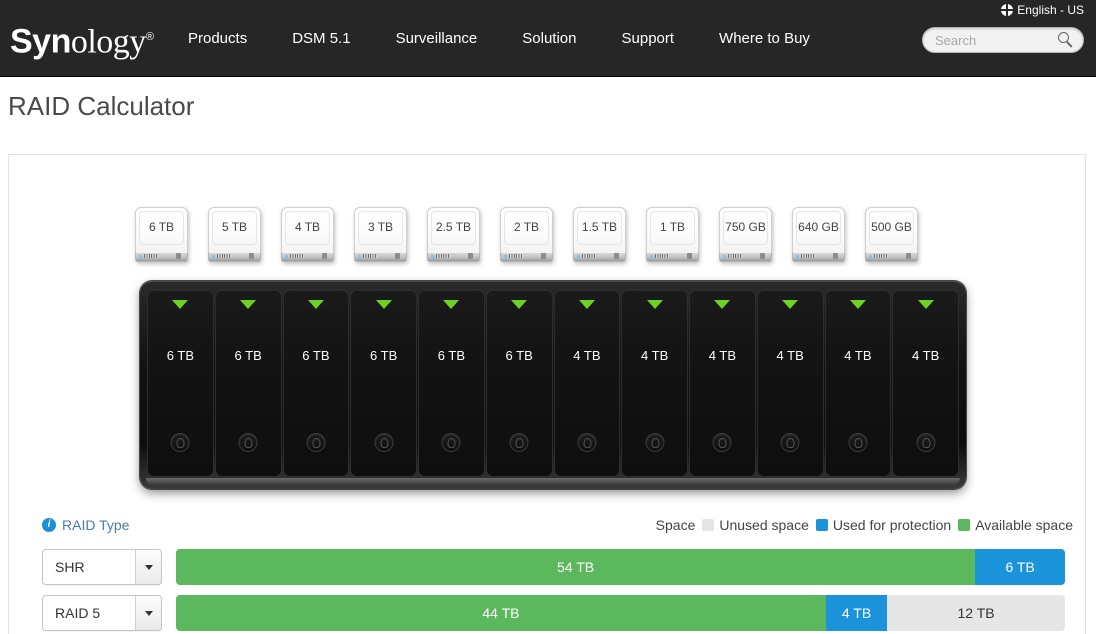  I want to click on drive-option-label: 2.5 TB, so click(453, 227).